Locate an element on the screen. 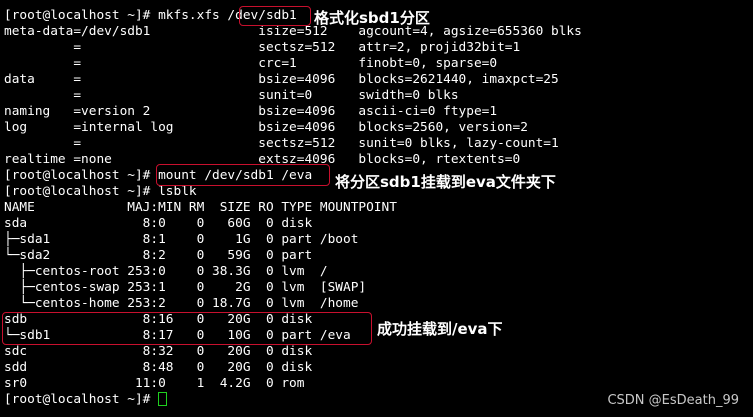 The image size is (753, 417). terminal-line: = crc=1 finobt=0, sparse=0 is located at coordinates (251, 63).